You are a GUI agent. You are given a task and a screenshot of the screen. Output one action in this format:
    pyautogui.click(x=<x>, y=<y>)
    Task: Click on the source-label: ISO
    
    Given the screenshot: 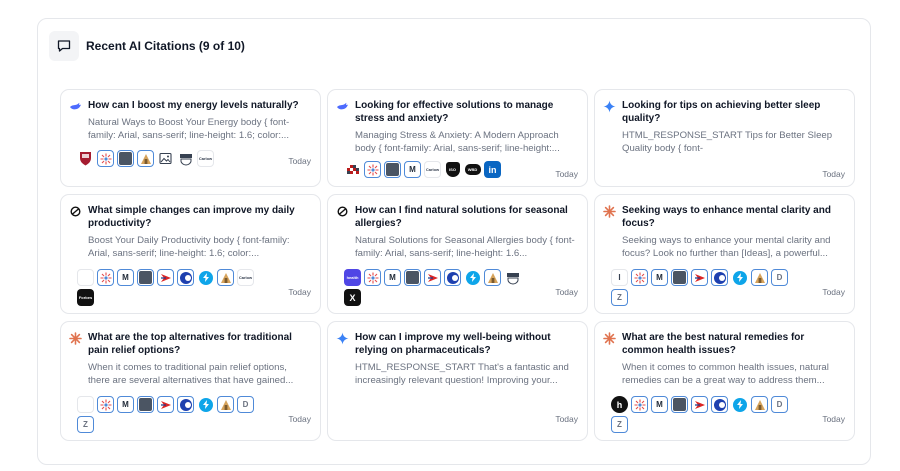 What is the action you would take?
    pyautogui.click(x=452, y=169)
    